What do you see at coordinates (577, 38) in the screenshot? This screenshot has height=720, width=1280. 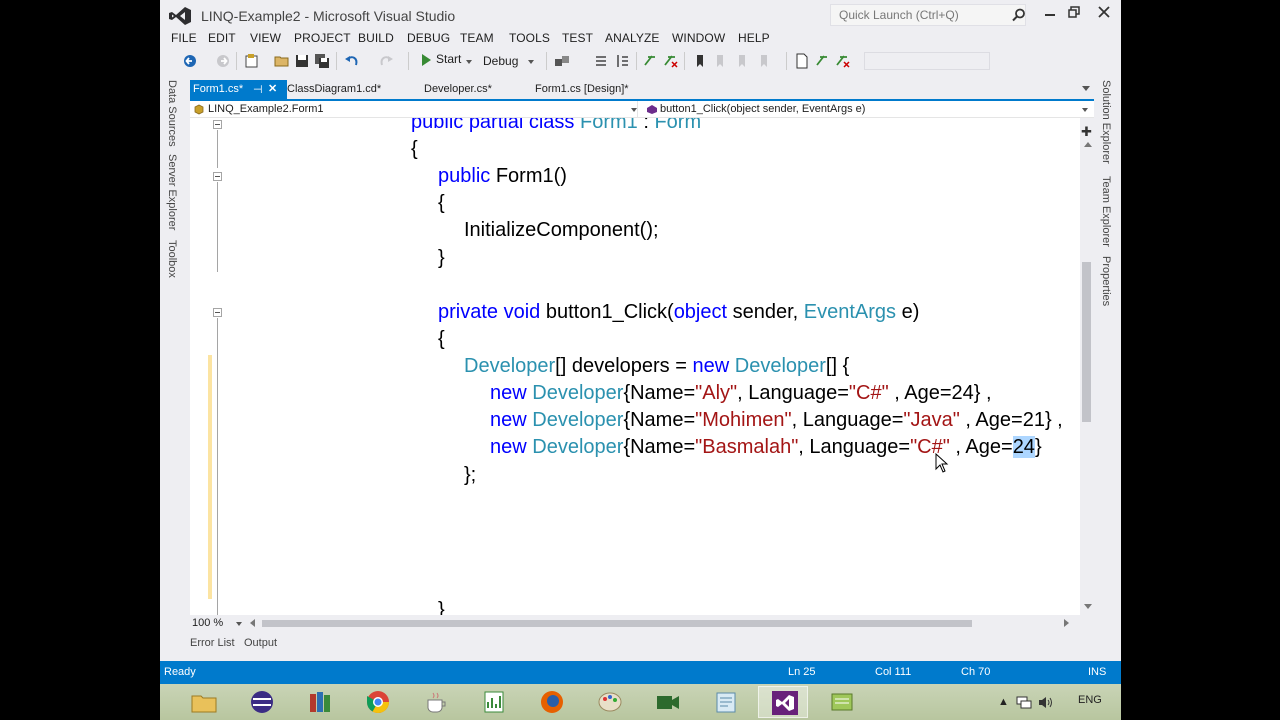 I see `menu-test: TEST` at bounding box center [577, 38].